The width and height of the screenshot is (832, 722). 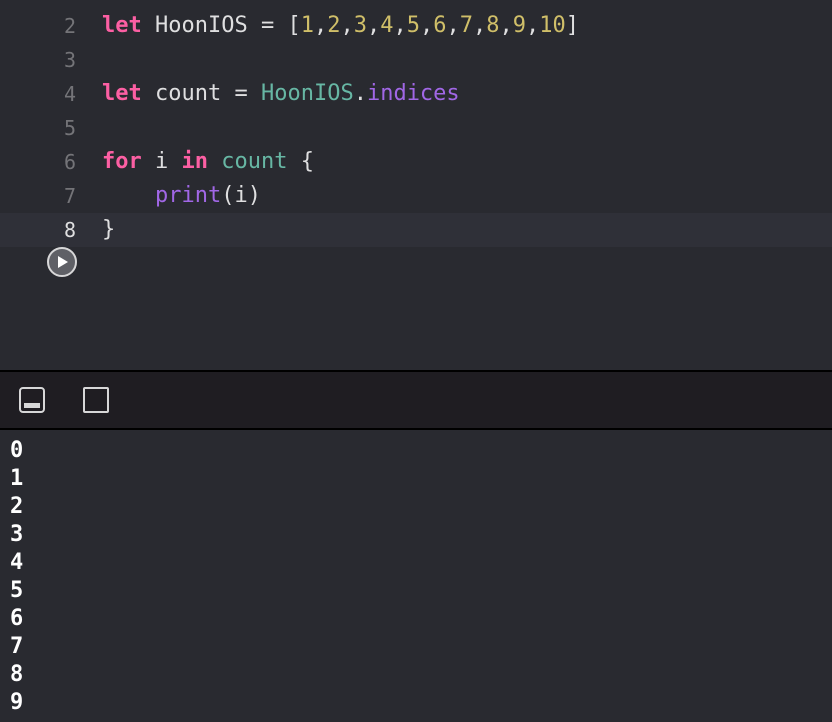 I want to click on code-text: let count = HoonIOS.indices, so click(x=281, y=94).